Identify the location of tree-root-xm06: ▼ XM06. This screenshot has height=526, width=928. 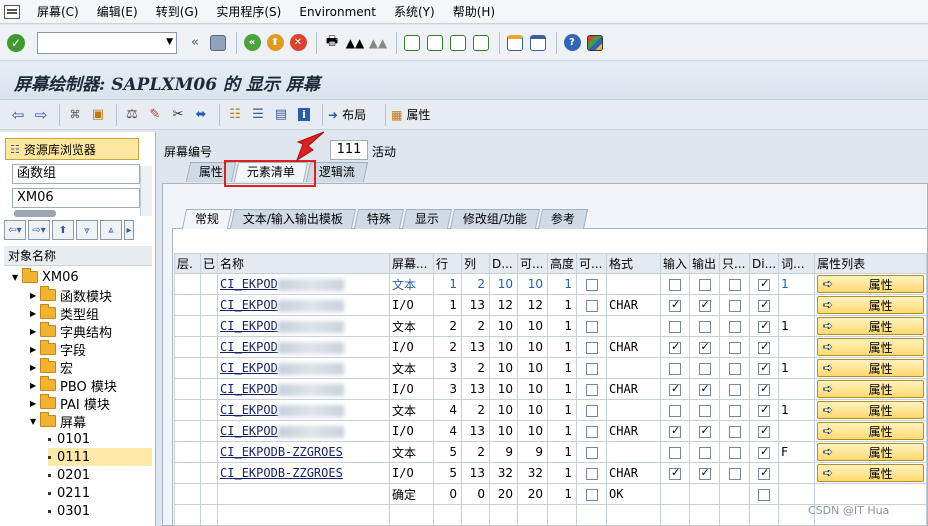
(45, 277).